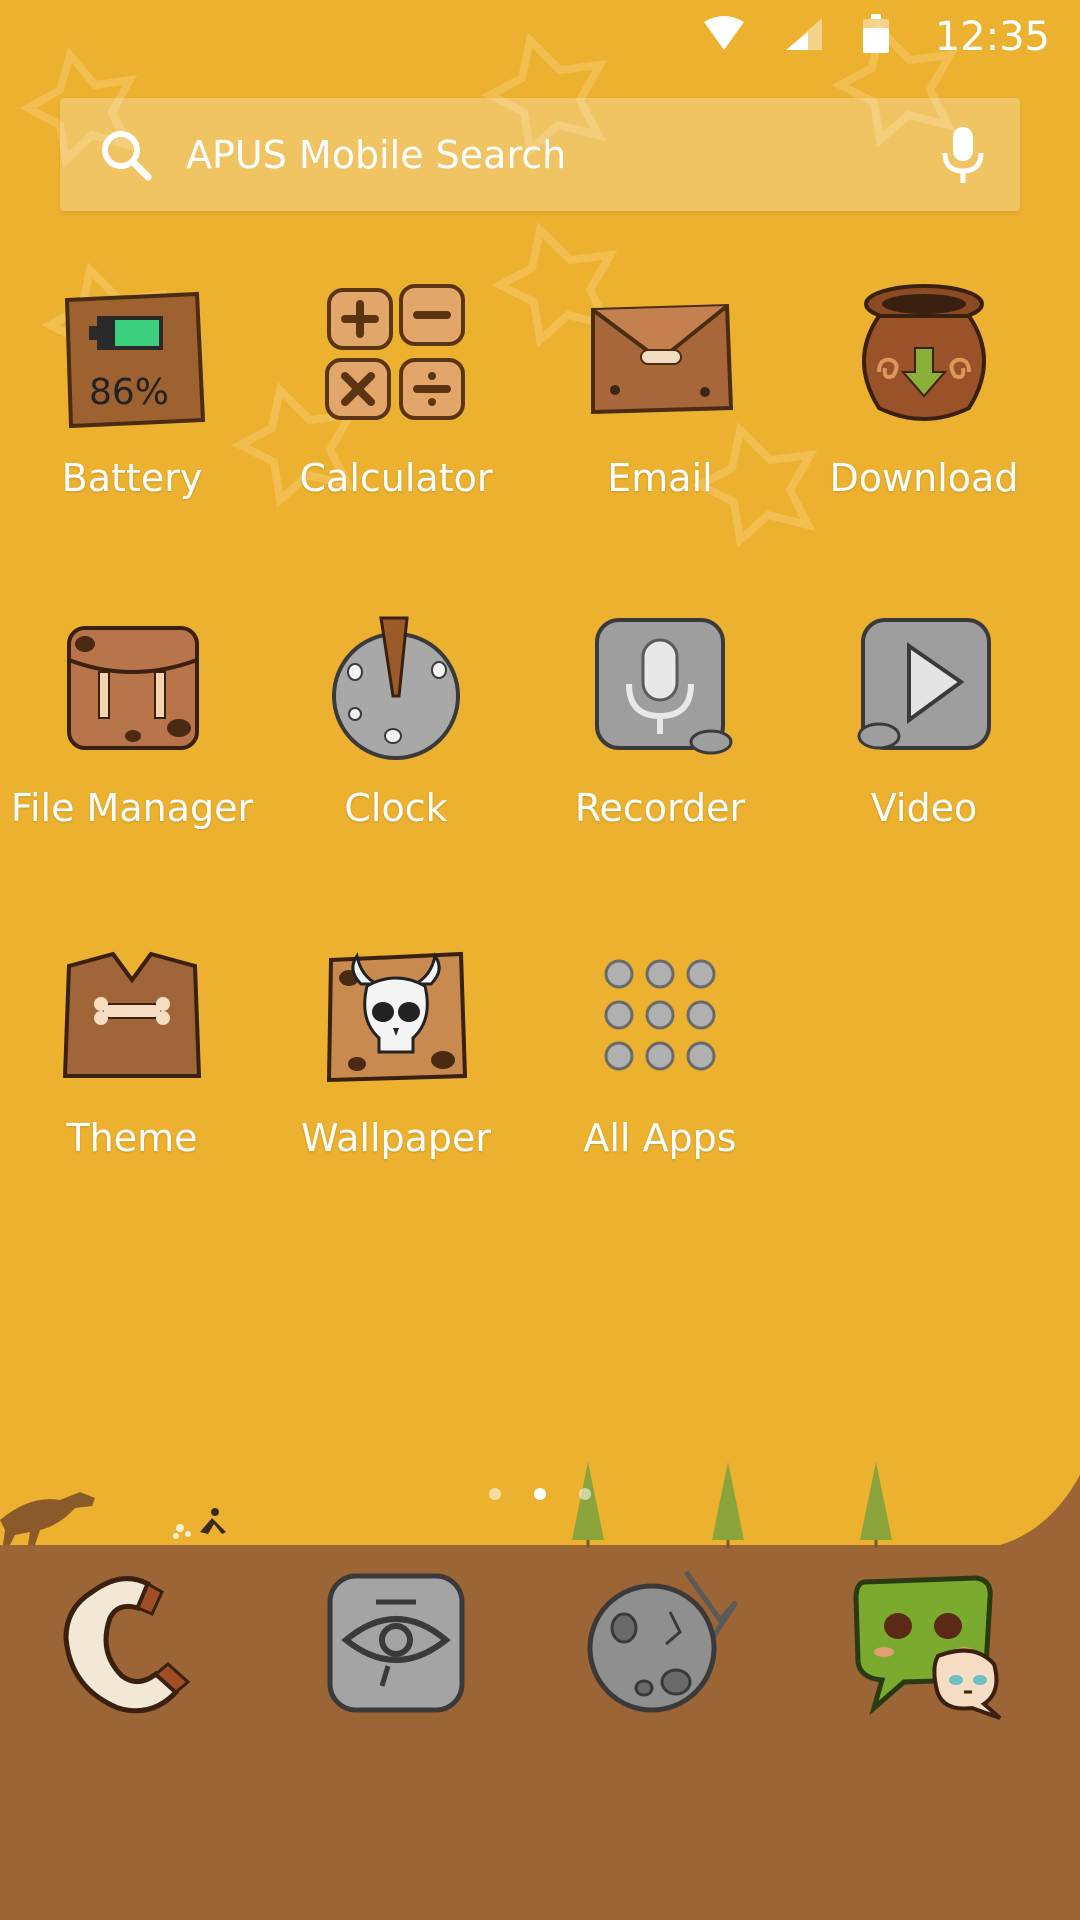 This screenshot has width=1080, height=1920. Describe the element at coordinates (396, 478) in the screenshot. I see `app-label: Calculator` at that location.